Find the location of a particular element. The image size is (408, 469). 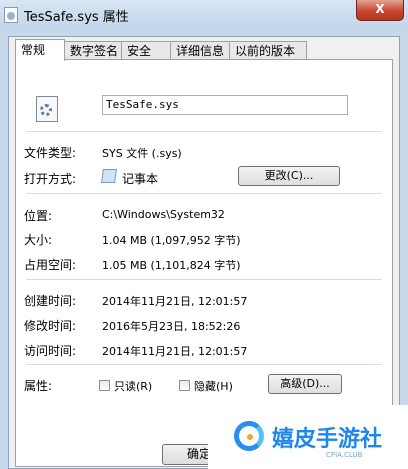

window-title: TesSafe.sys 属性 is located at coordinates (76, 17).